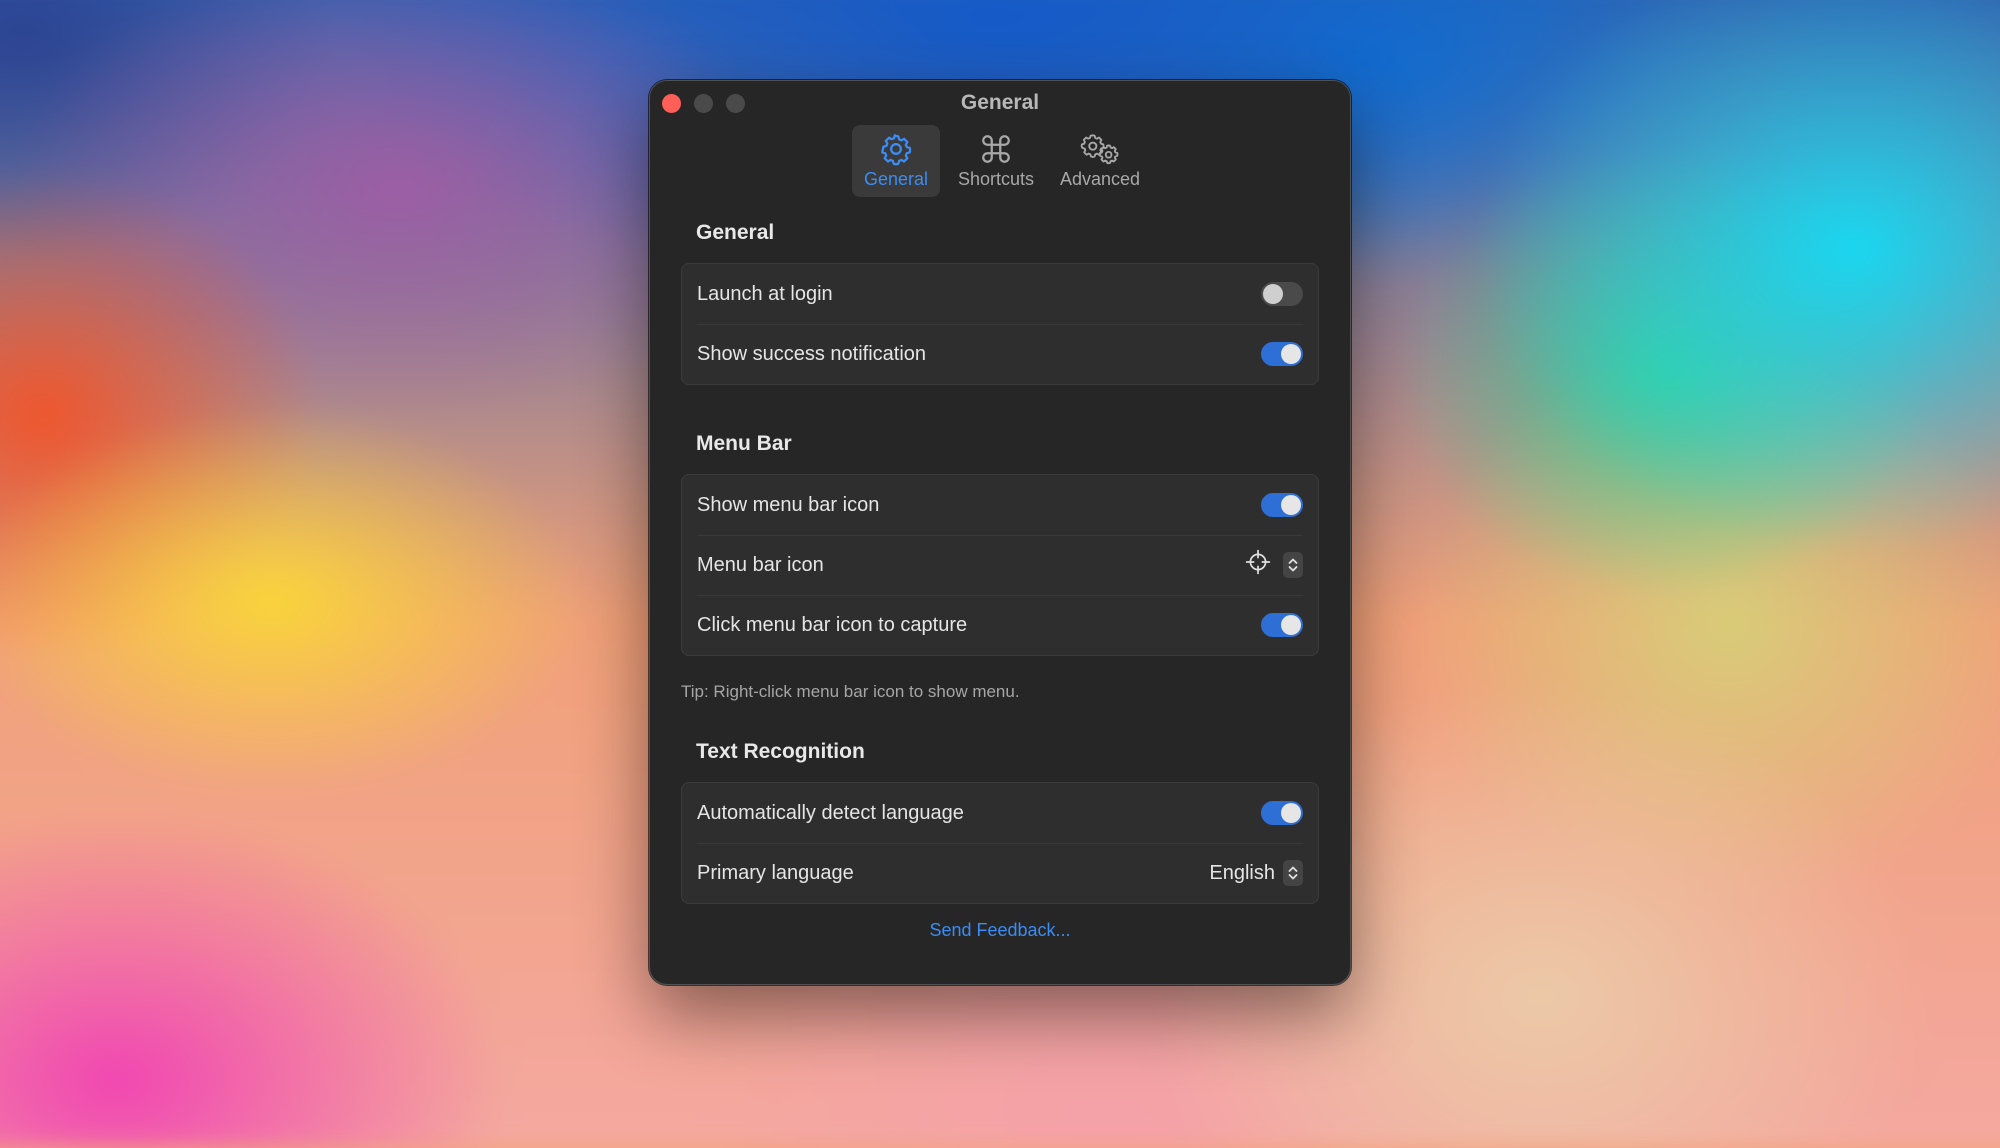 The image size is (2000, 1148). I want to click on tab-general: General, so click(896, 161).